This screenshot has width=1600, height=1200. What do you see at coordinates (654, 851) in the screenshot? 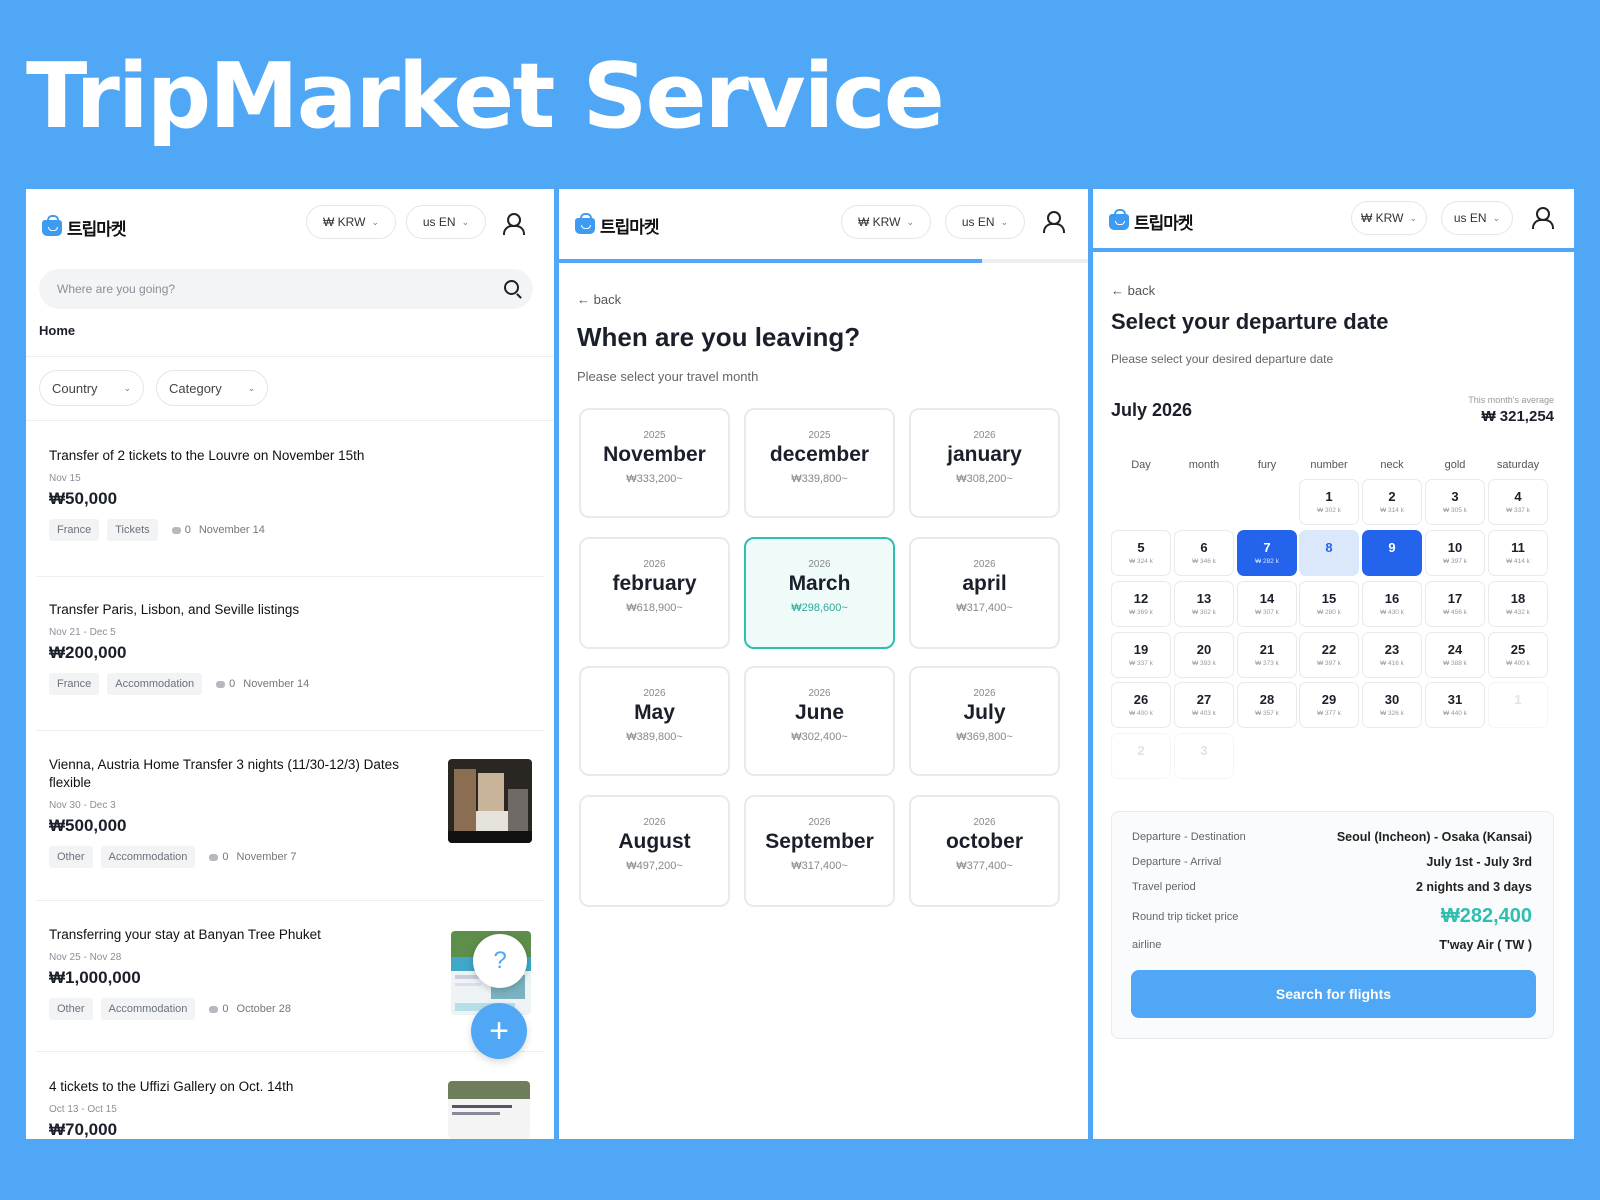
I see `month-card: 2026 August ₩497,200~` at bounding box center [654, 851].